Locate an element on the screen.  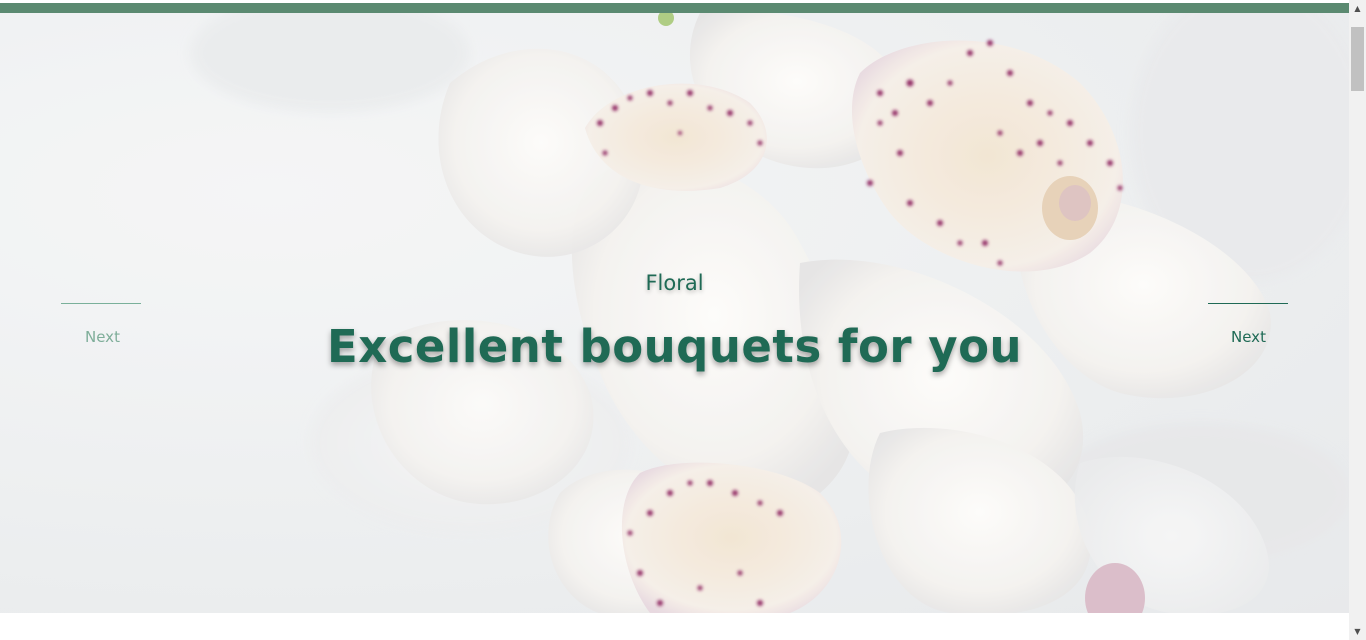
hero-eyebrow: Floral is located at coordinates (674, 283).